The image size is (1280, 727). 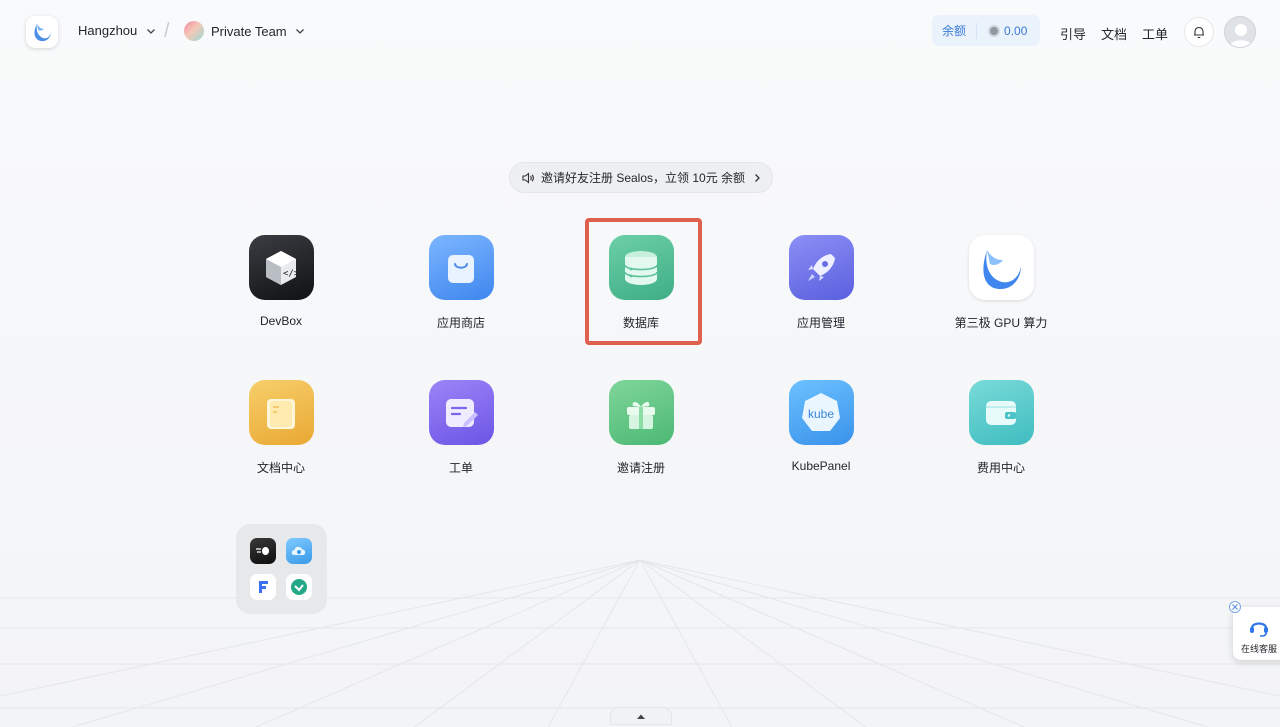 What do you see at coordinates (1235, 607) in the screenshot?
I see `close-icon` at bounding box center [1235, 607].